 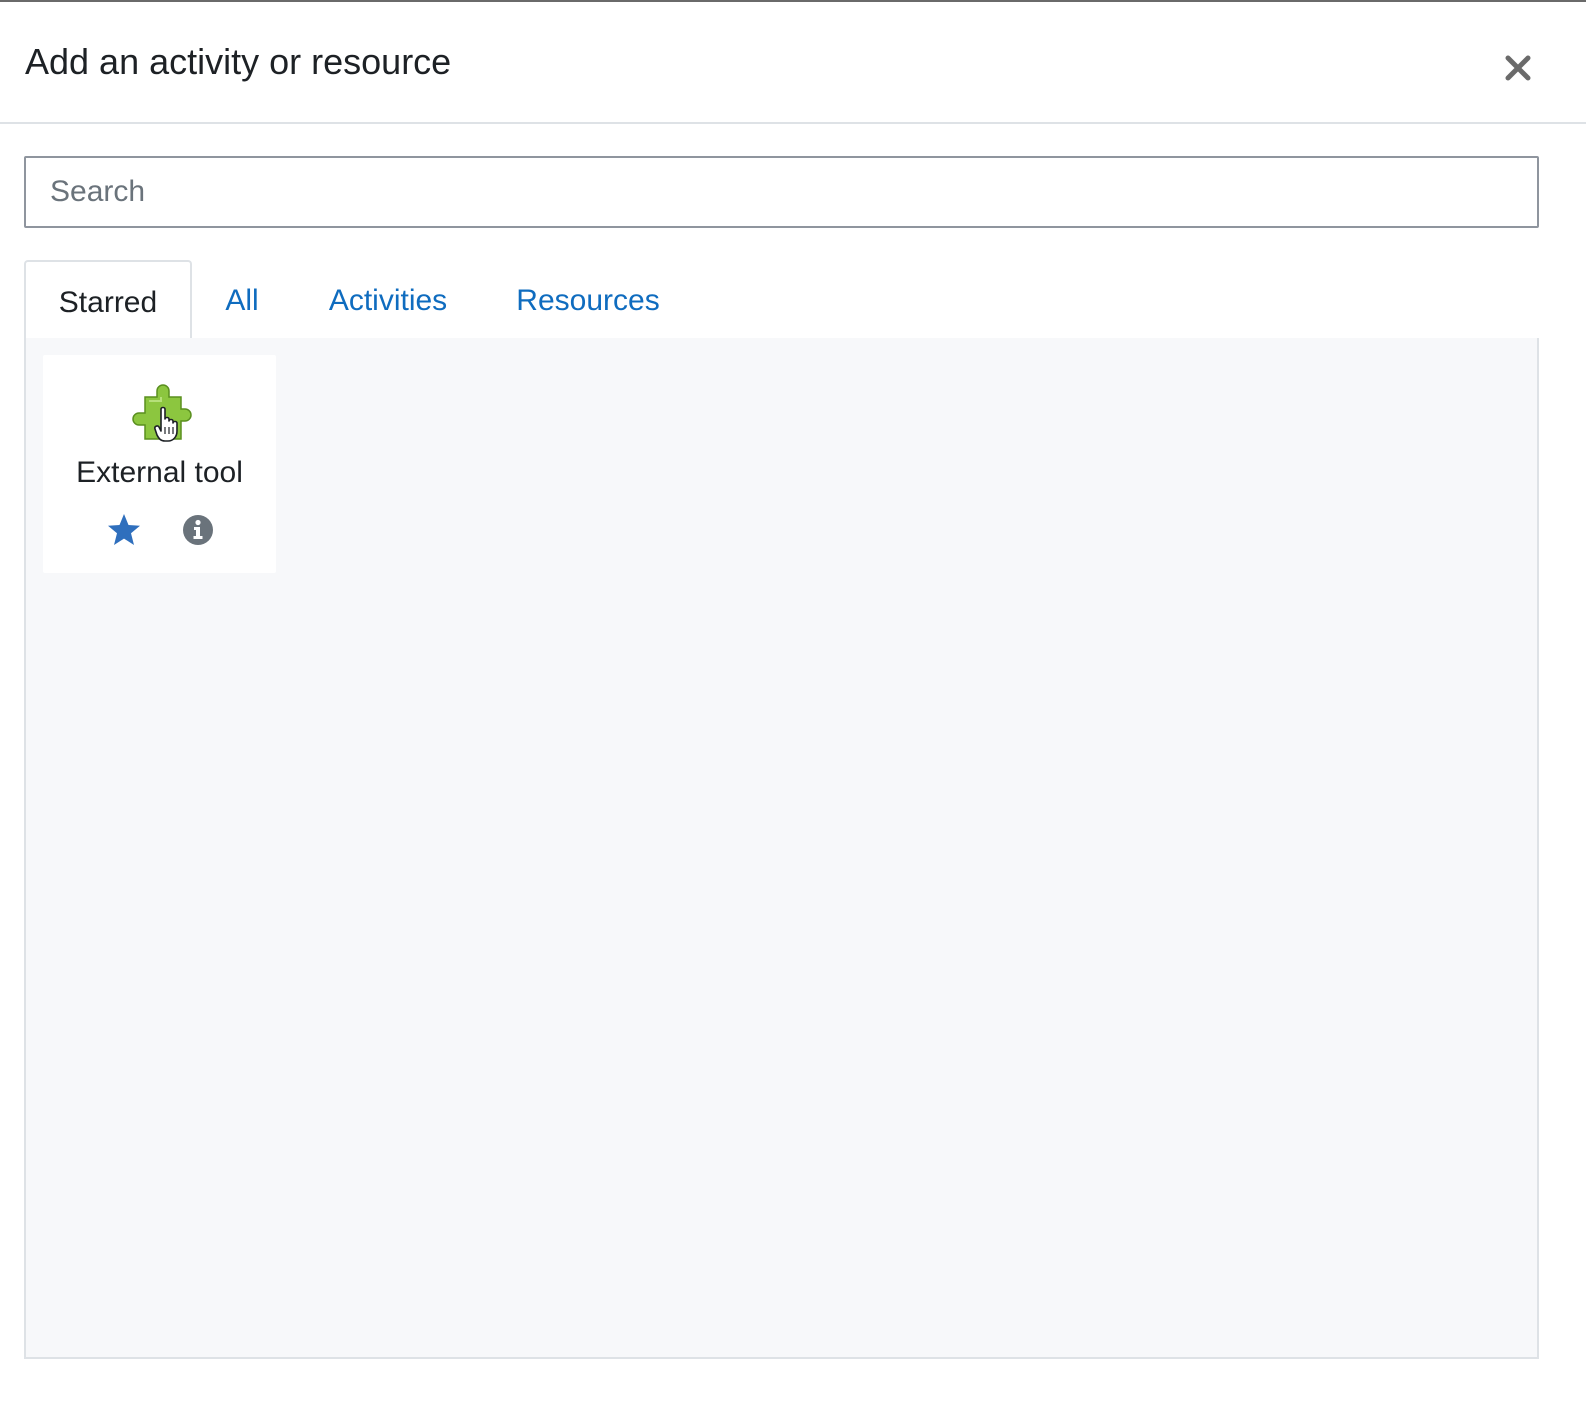 What do you see at coordinates (242, 300) in the screenshot?
I see `tab-all: All` at bounding box center [242, 300].